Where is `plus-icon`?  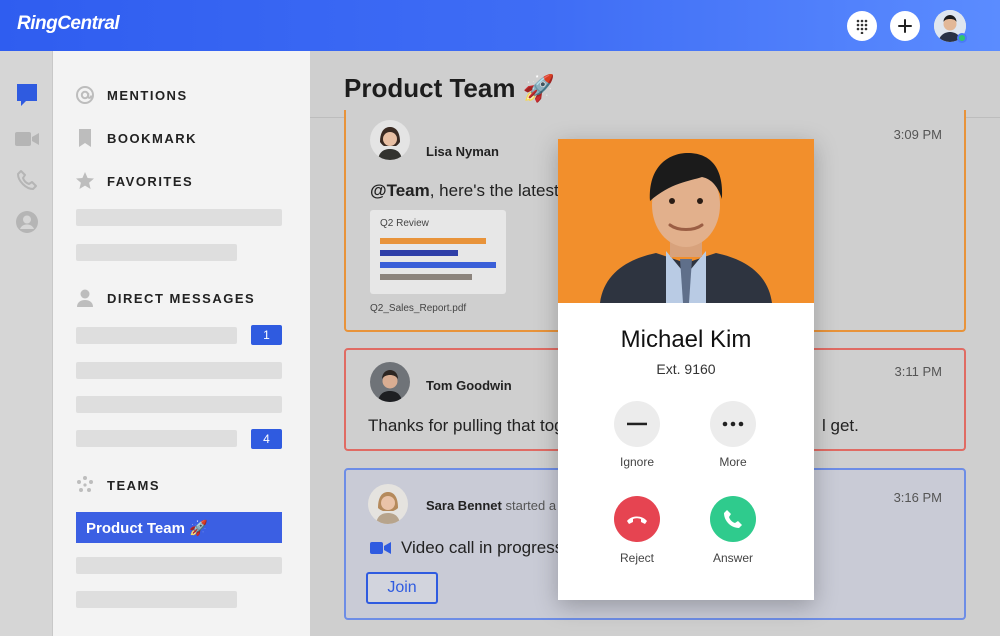 plus-icon is located at coordinates (905, 26).